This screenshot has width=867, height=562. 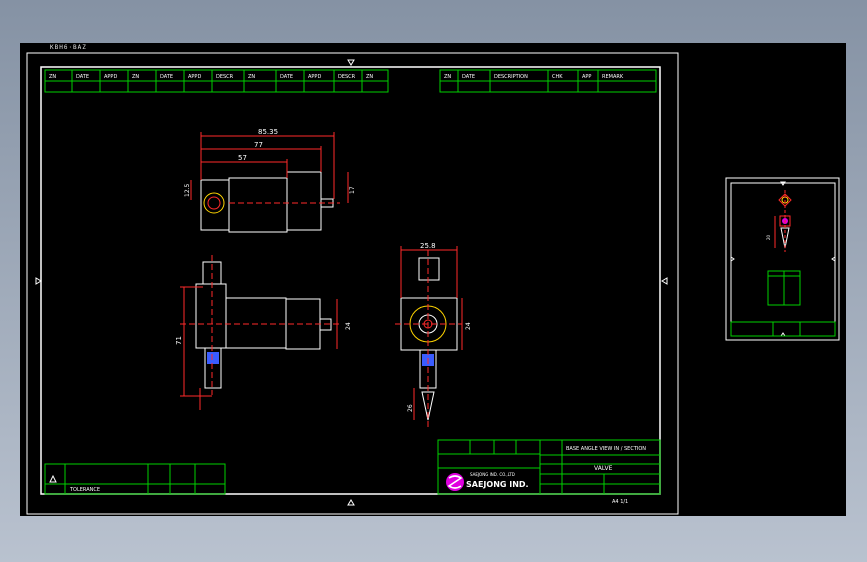 I want to click on dim-label-8: 25.8, so click(x=428, y=246).